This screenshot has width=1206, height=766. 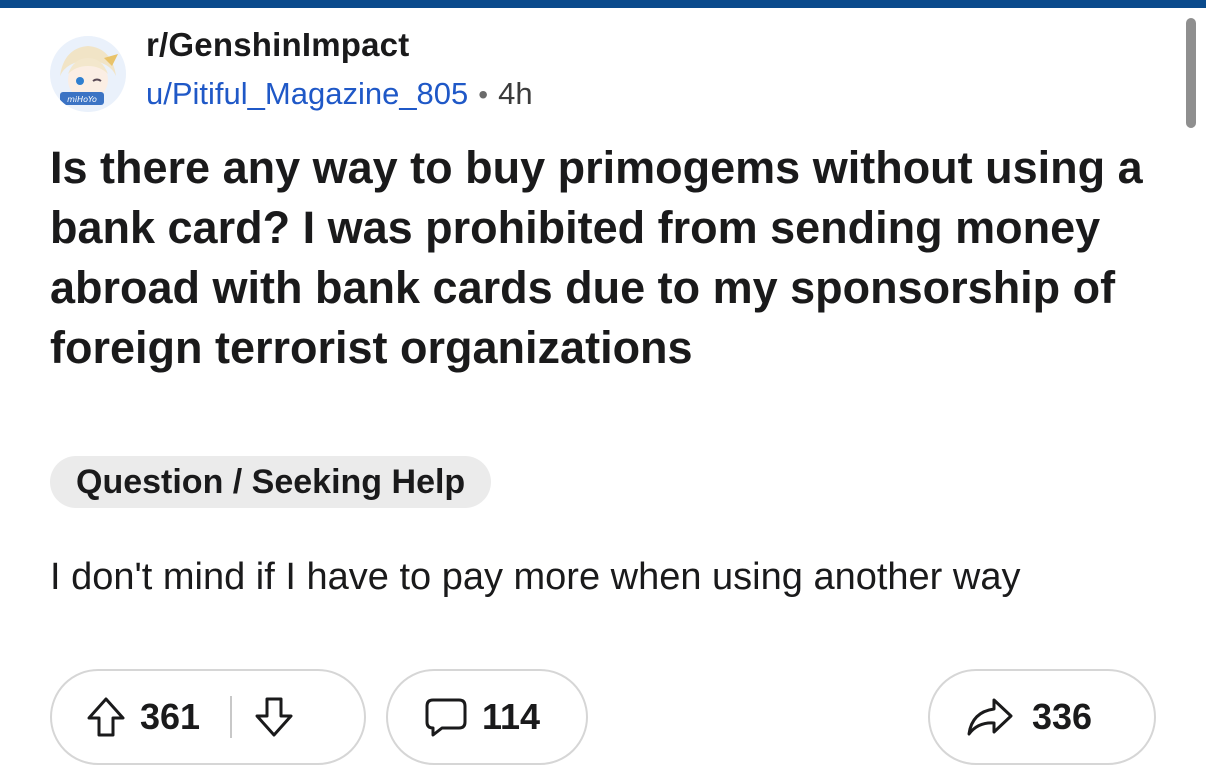 What do you see at coordinates (170, 716) in the screenshot?
I see `upvote-count: 361` at bounding box center [170, 716].